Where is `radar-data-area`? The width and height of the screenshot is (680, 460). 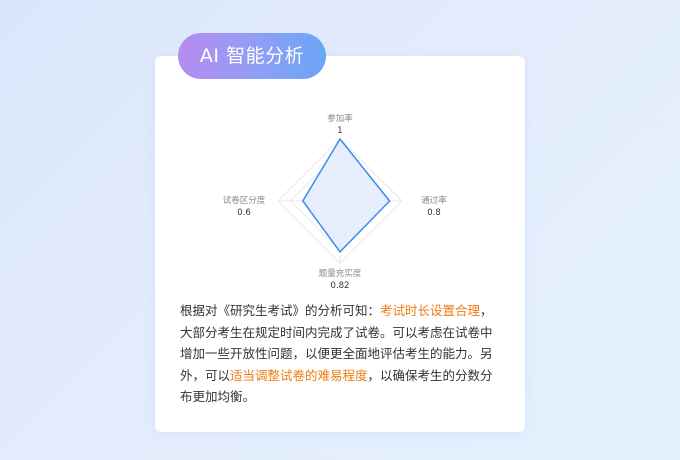 radar-data-area is located at coordinates (346, 195).